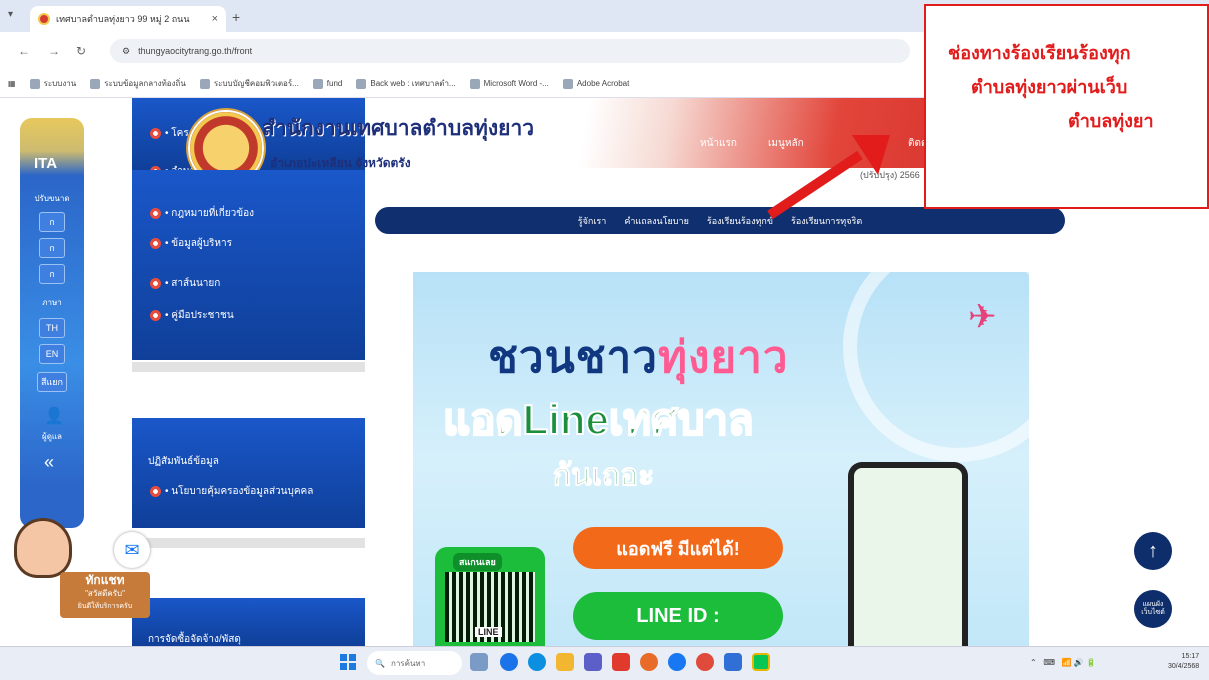 This screenshot has height=680, width=1209. I want to click on scan-label: สแกนเลย, so click(477, 562).